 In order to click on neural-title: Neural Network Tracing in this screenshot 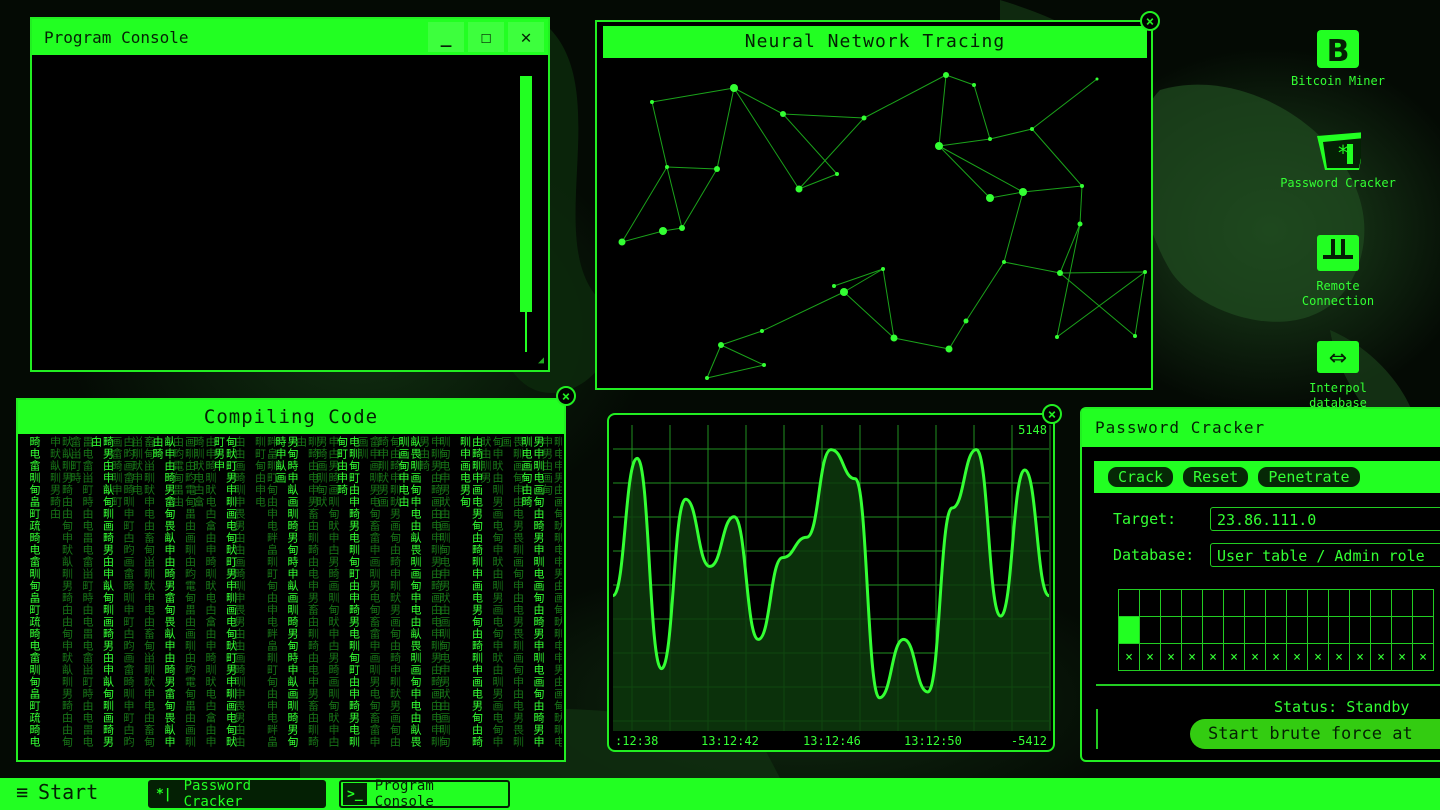, I will do `click(875, 42)`.